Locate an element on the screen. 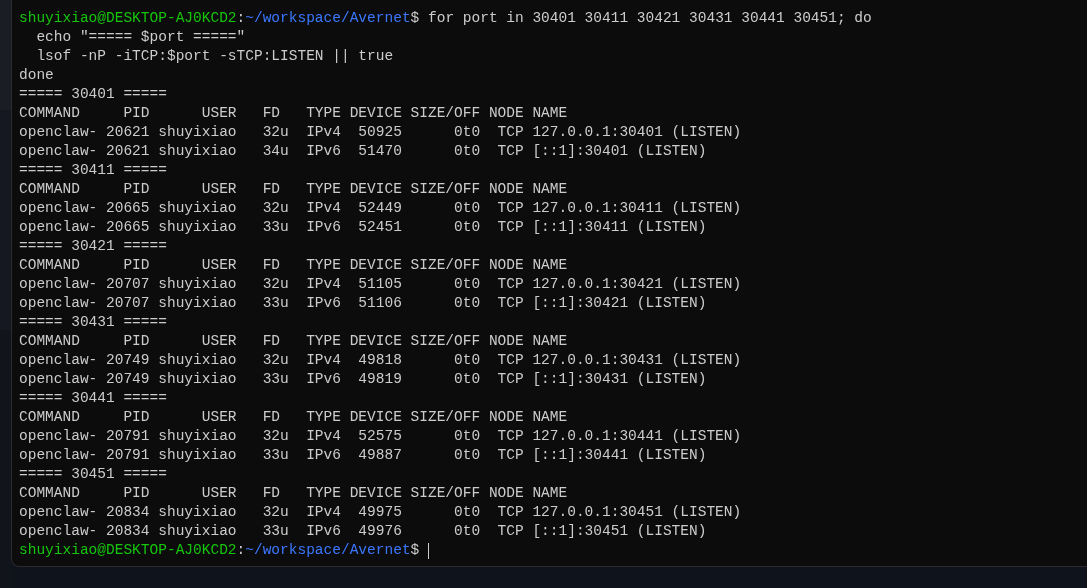 This screenshot has height=588, width=1087. output-line: openclaw- 20791 shuyixiao 33u IPv6 49887 0t0 TCP [::1]:30441 (LISTEN) is located at coordinates (363, 455).